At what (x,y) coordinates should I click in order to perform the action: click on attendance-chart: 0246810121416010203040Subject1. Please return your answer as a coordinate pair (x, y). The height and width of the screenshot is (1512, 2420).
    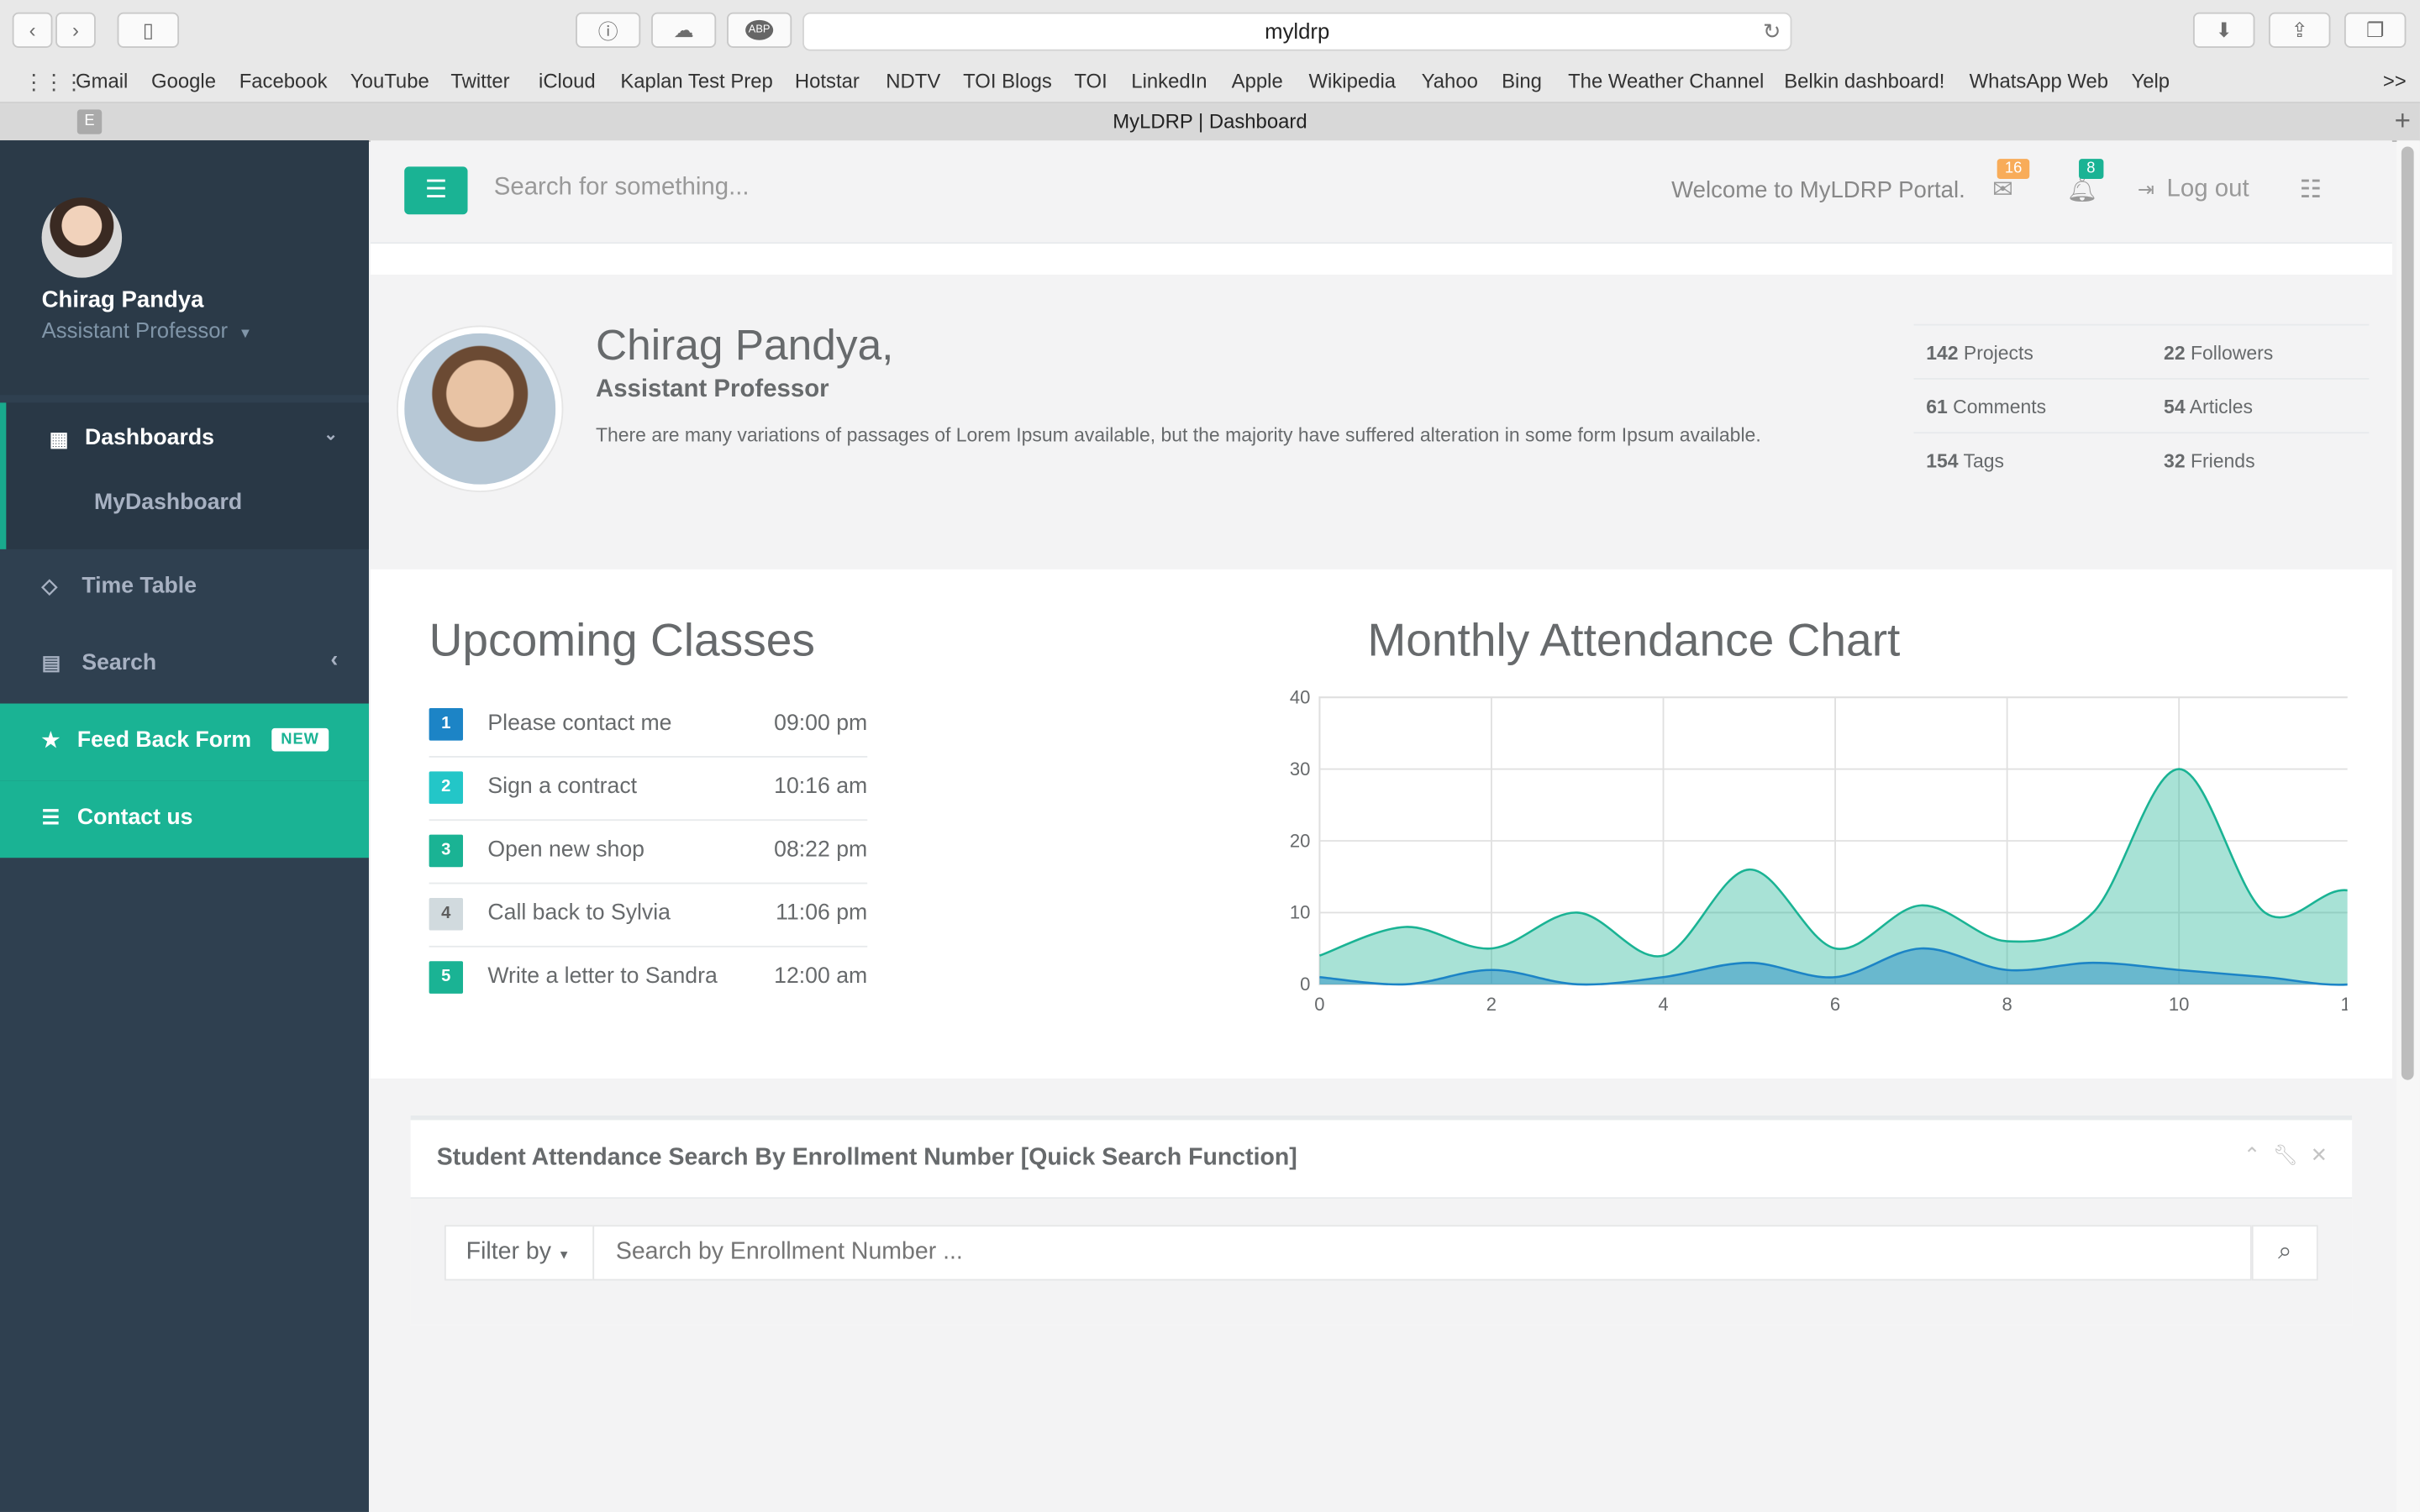
    Looking at the image, I should click on (1819, 851).